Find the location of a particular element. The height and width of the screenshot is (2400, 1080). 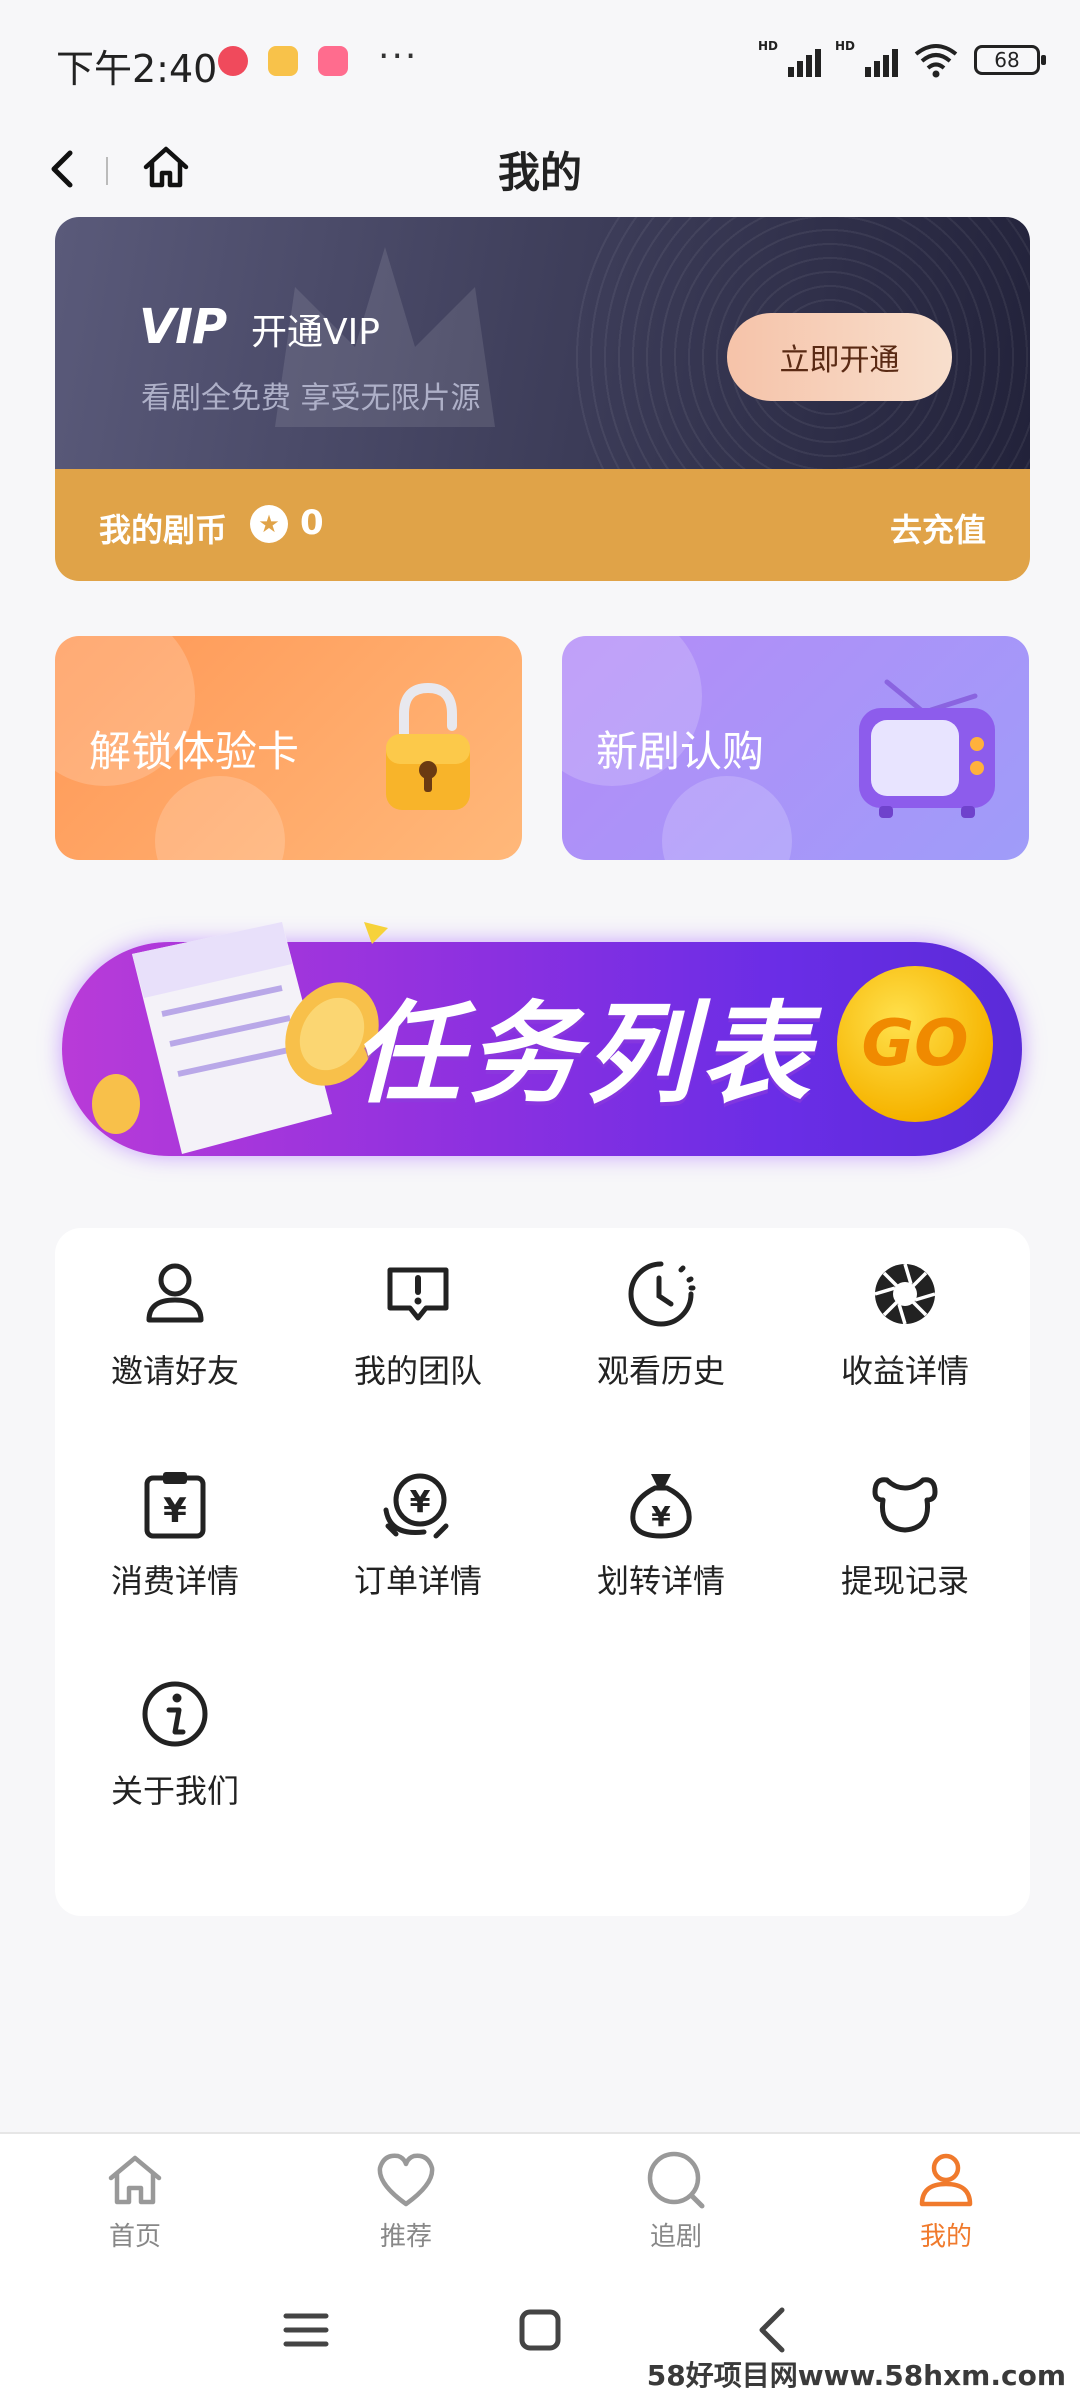

yen-exchange-icon: ¥ is located at coordinates (416, 1506).